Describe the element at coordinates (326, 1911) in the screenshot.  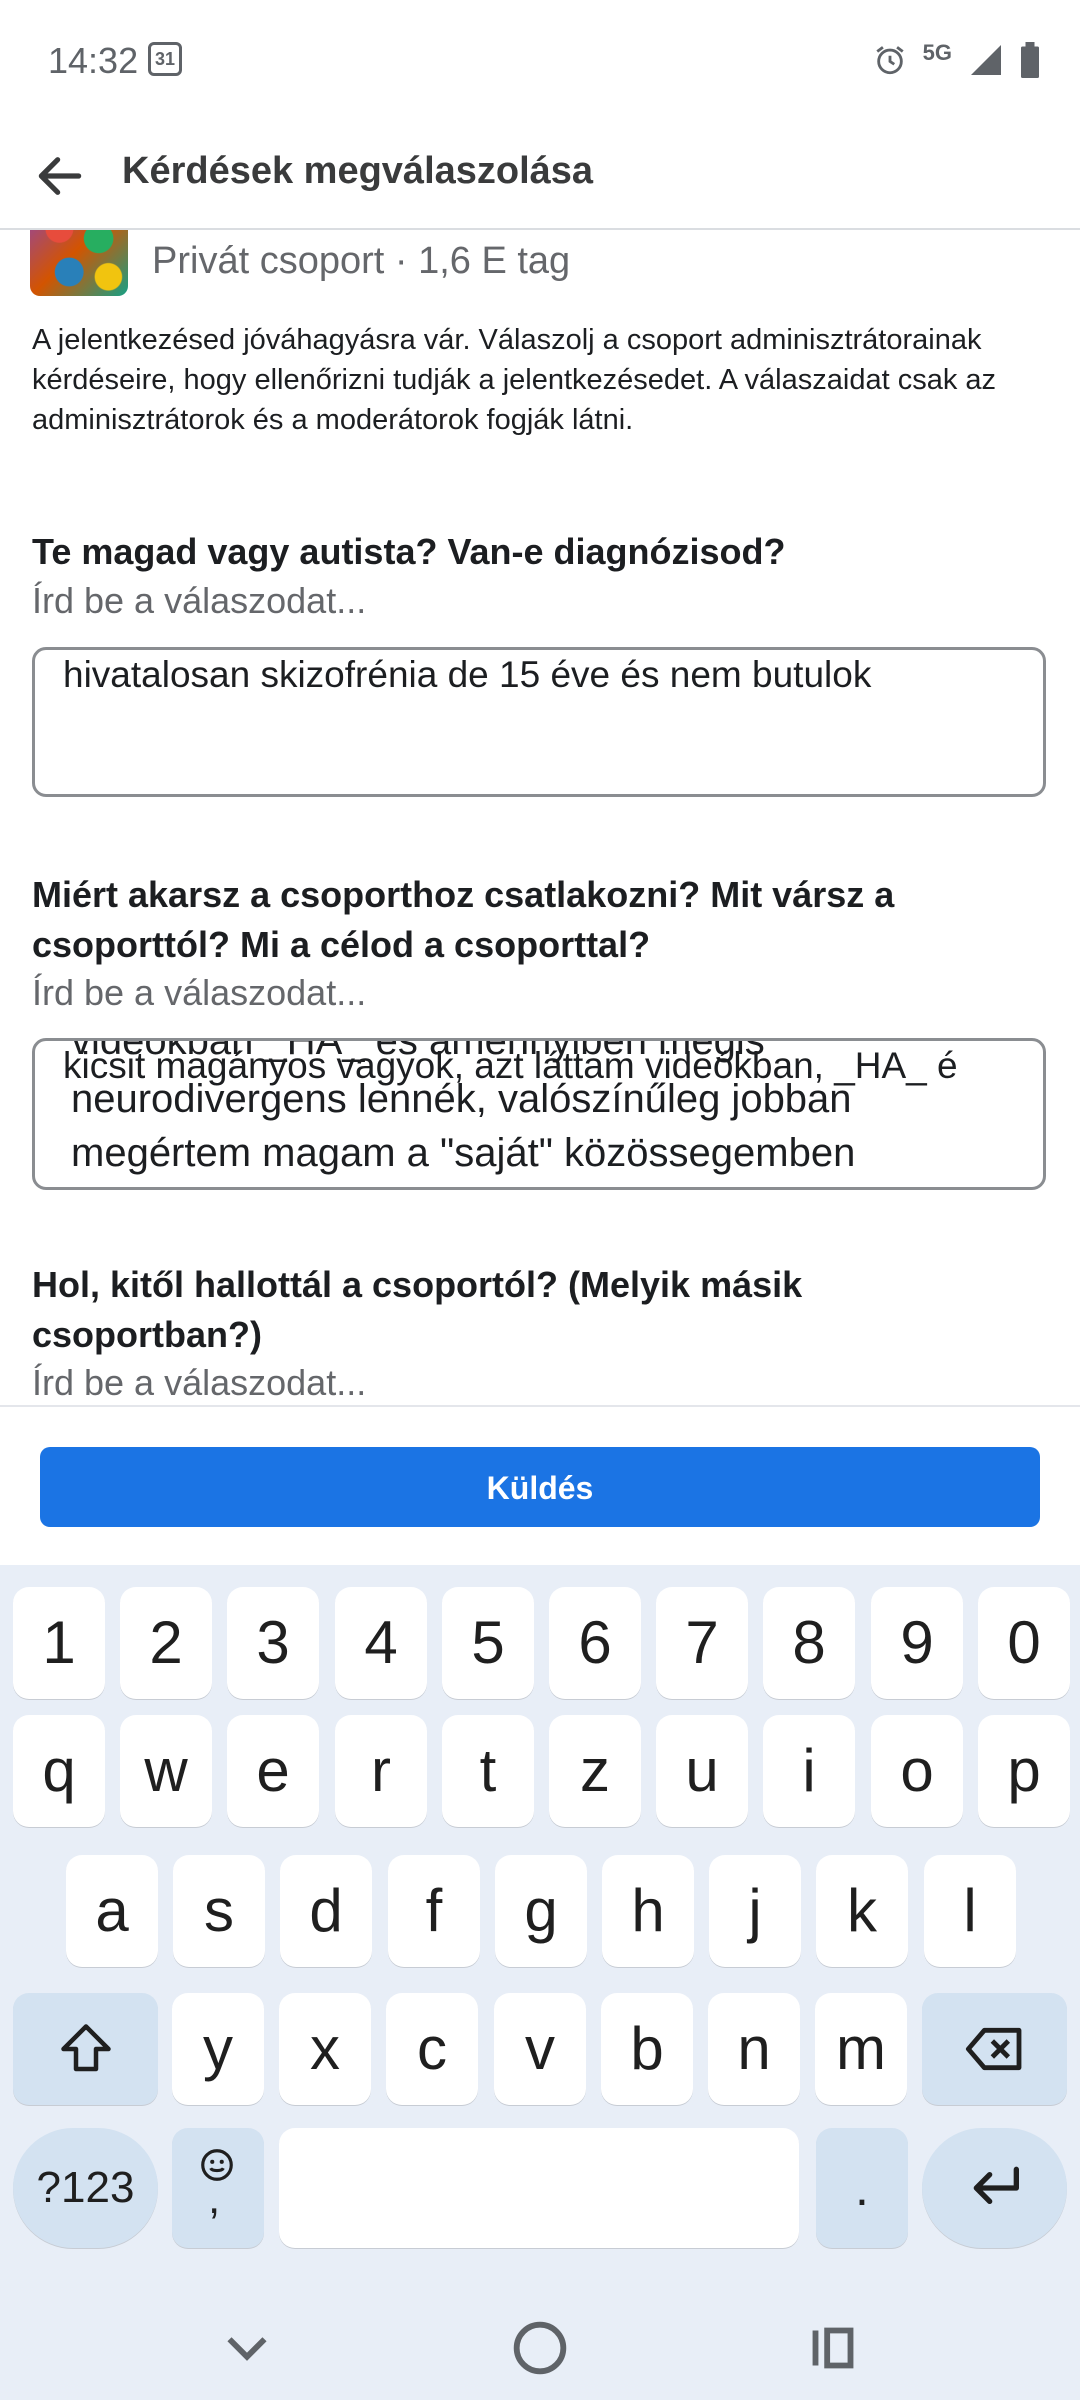
I see `key-d: d` at that location.